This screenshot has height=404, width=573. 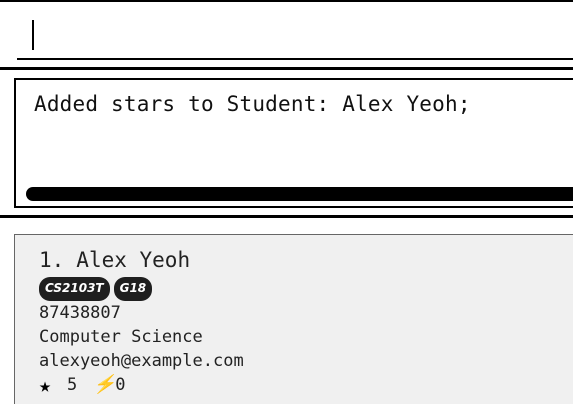 What do you see at coordinates (304, 260) in the screenshot?
I see `person-title: 1. Alex Yeoh` at bounding box center [304, 260].